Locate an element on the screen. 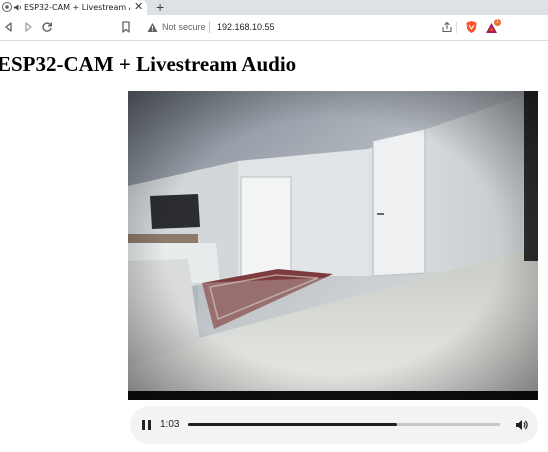 The width and height of the screenshot is (548, 452). warning-icon is located at coordinates (152, 27).